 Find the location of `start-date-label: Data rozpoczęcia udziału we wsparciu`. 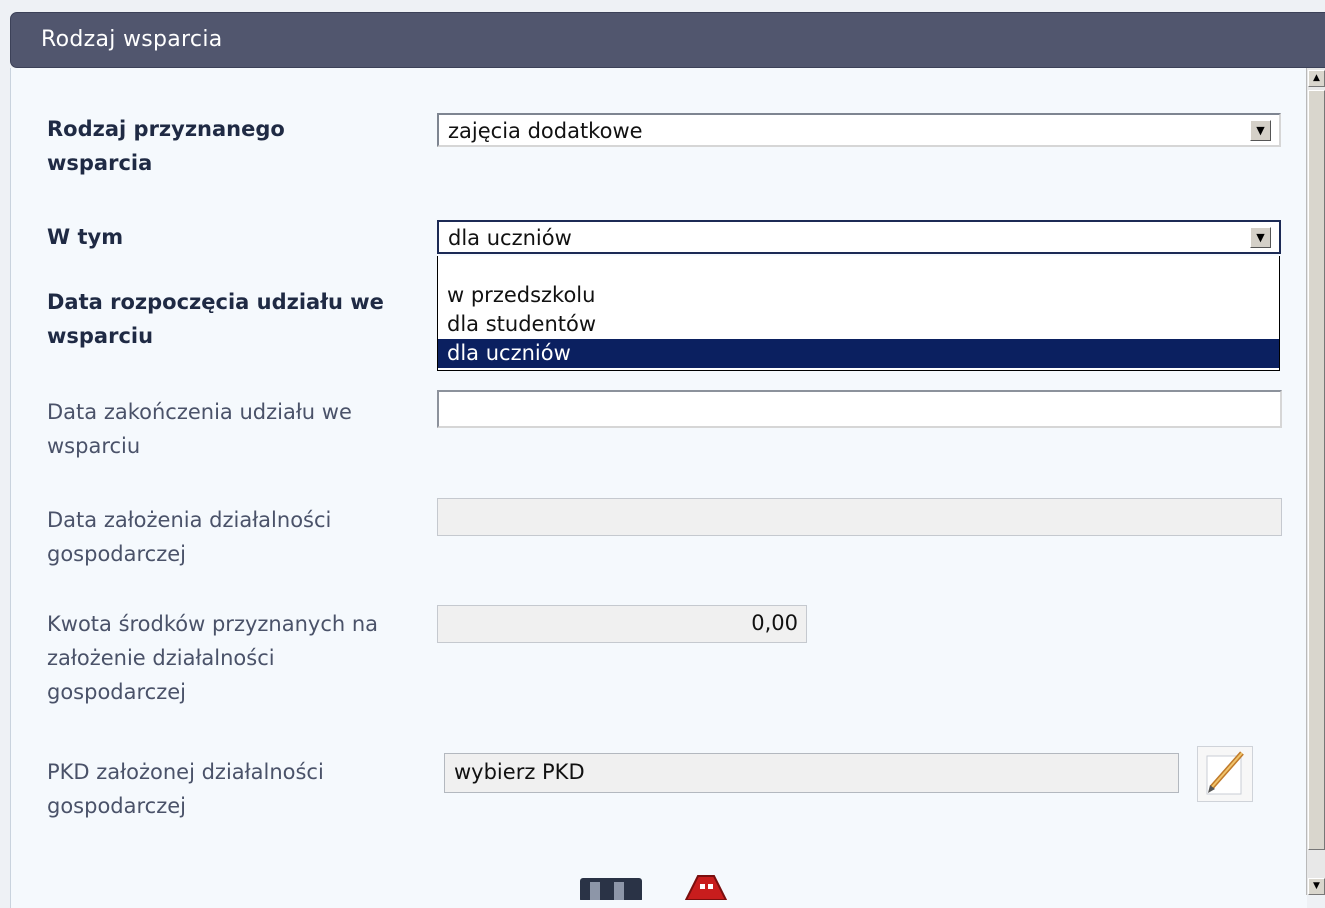

start-date-label: Data rozpoczęcia udziału we wsparciu is located at coordinates (215, 319).